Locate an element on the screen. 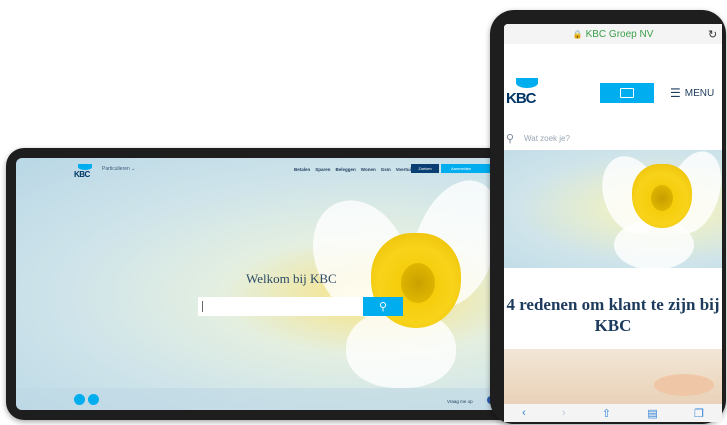  address-bar: 🔒 KBC Groep NV is located at coordinates (613, 34).